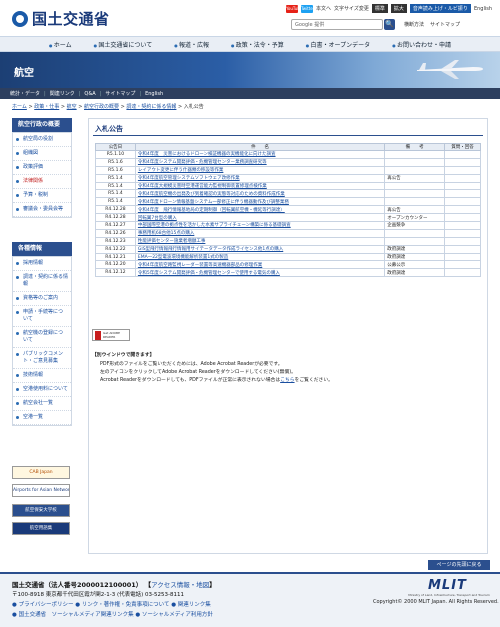 This screenshot has width=500, height=627. What do you see at coordinates (338, 44) in the screenshot?
I see `gnav-whitepaper: 白書・オープンデータ` at bounding box center [338, 44].